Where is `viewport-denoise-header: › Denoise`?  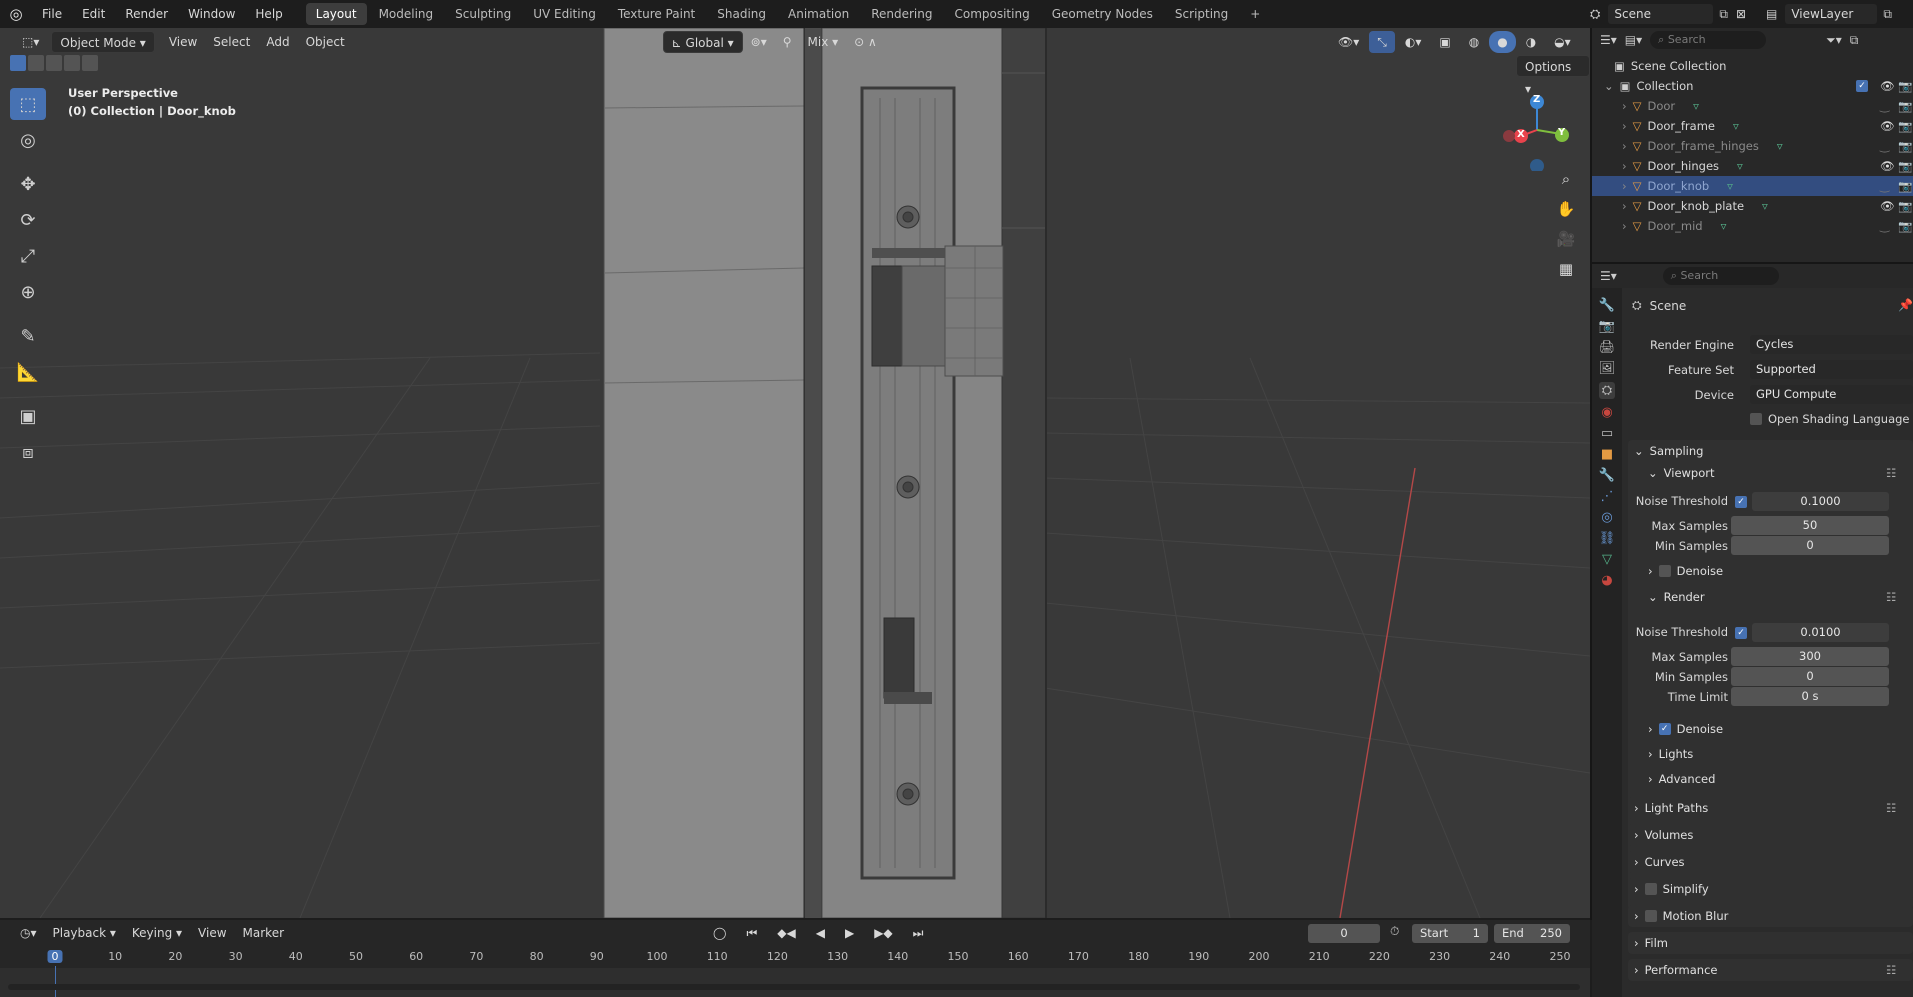 viewport-denoise-header: › Denoise is located at coordinates (1685, 571).